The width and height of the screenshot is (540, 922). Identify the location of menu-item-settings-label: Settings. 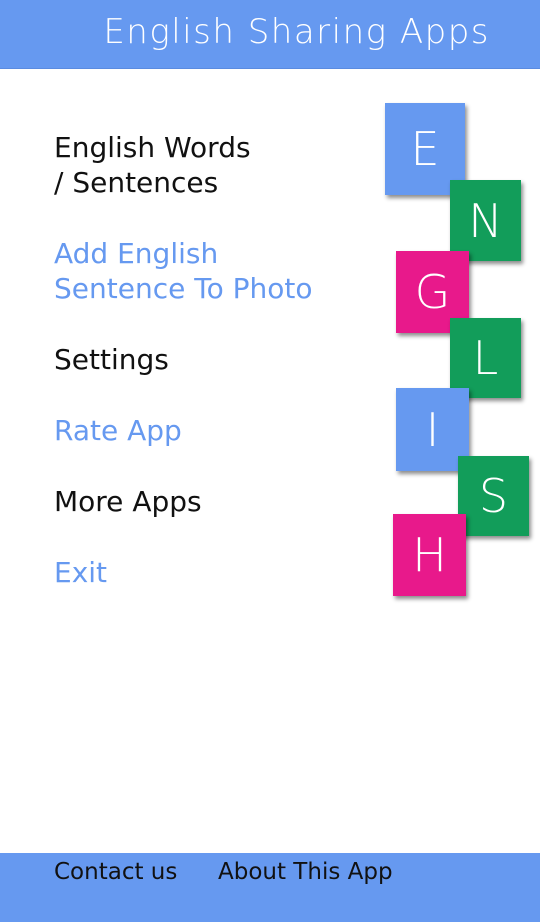
(111, 359).